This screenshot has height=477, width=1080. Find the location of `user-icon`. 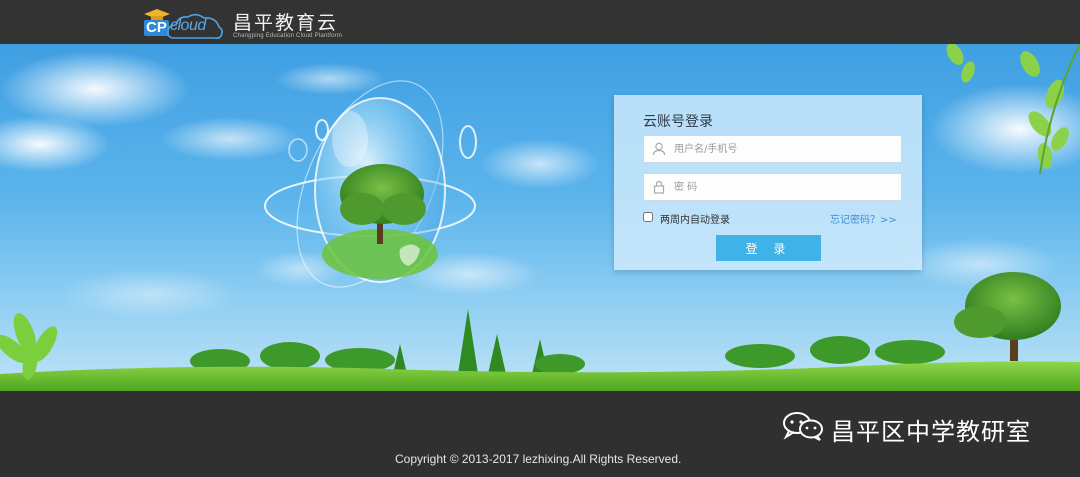

user-icon is located at coordinates (659, 149).